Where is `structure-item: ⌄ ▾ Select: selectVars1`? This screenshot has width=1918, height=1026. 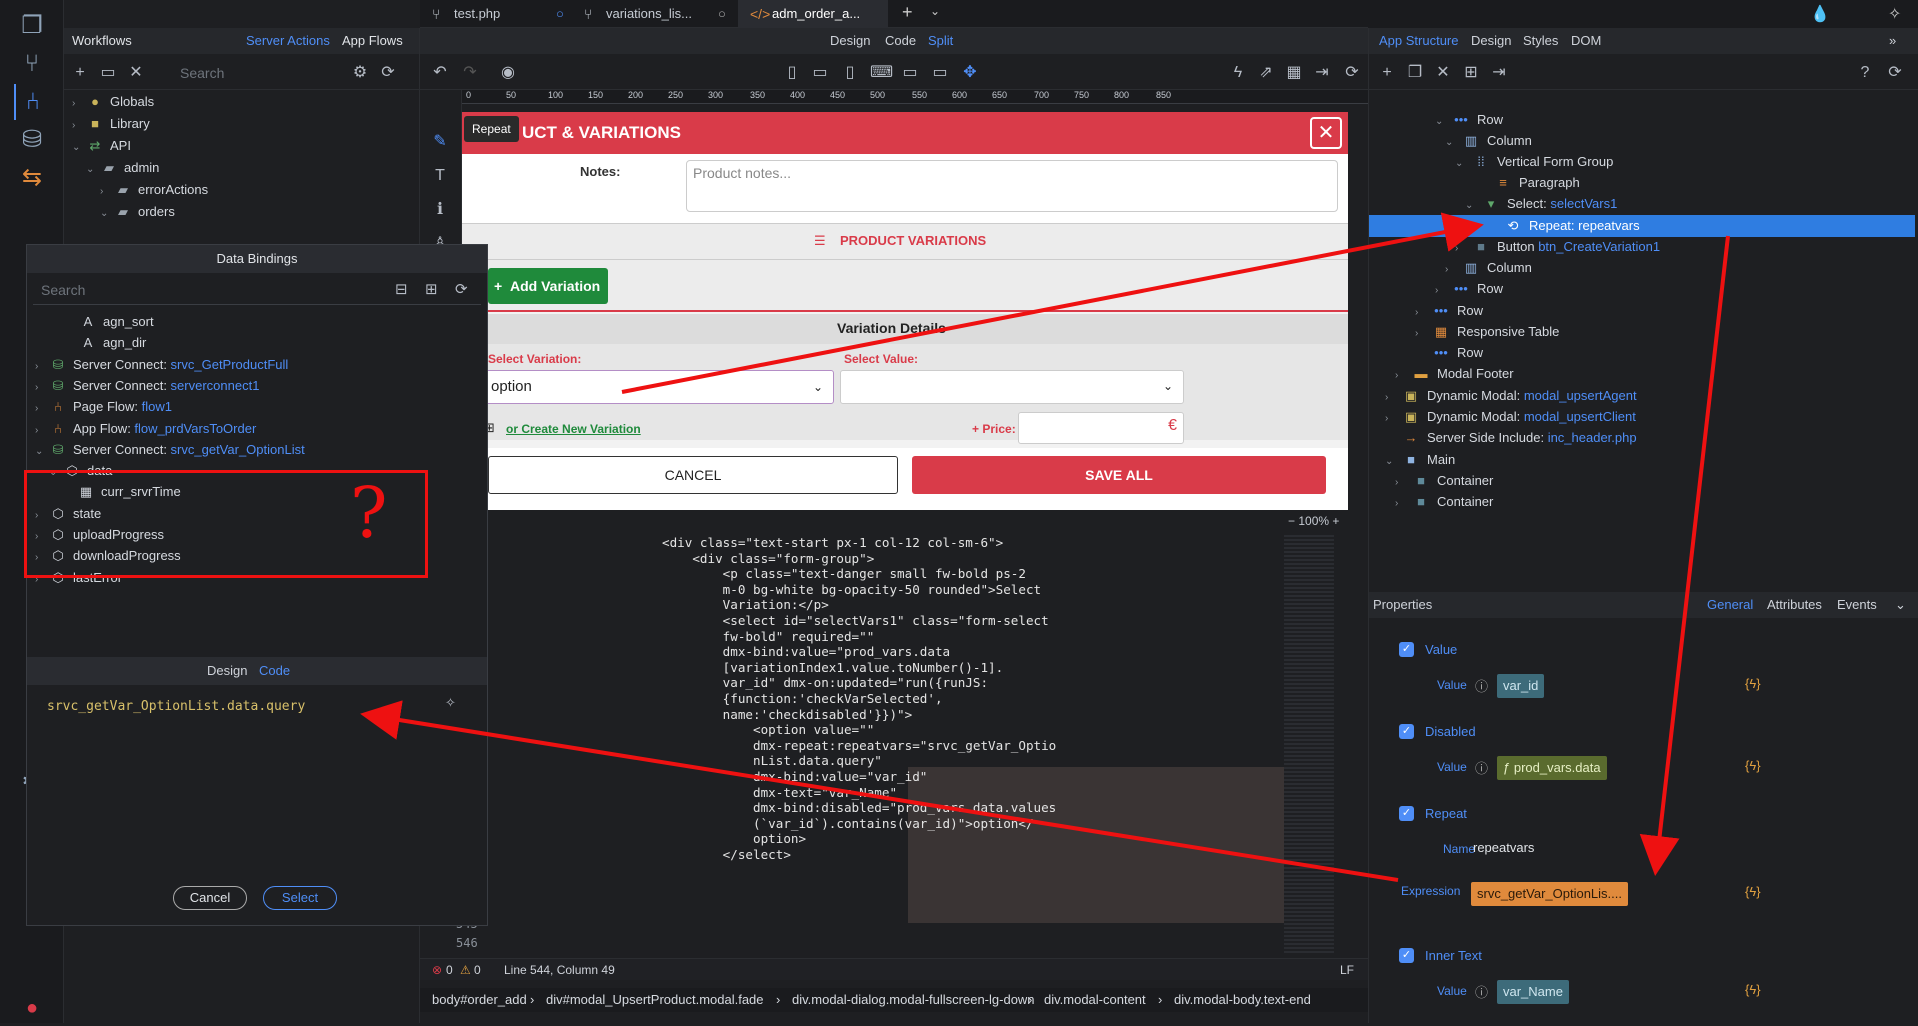
structure-item: ⌄ ▾ Select: selectVars1 is located at coordinates (1541, 204).